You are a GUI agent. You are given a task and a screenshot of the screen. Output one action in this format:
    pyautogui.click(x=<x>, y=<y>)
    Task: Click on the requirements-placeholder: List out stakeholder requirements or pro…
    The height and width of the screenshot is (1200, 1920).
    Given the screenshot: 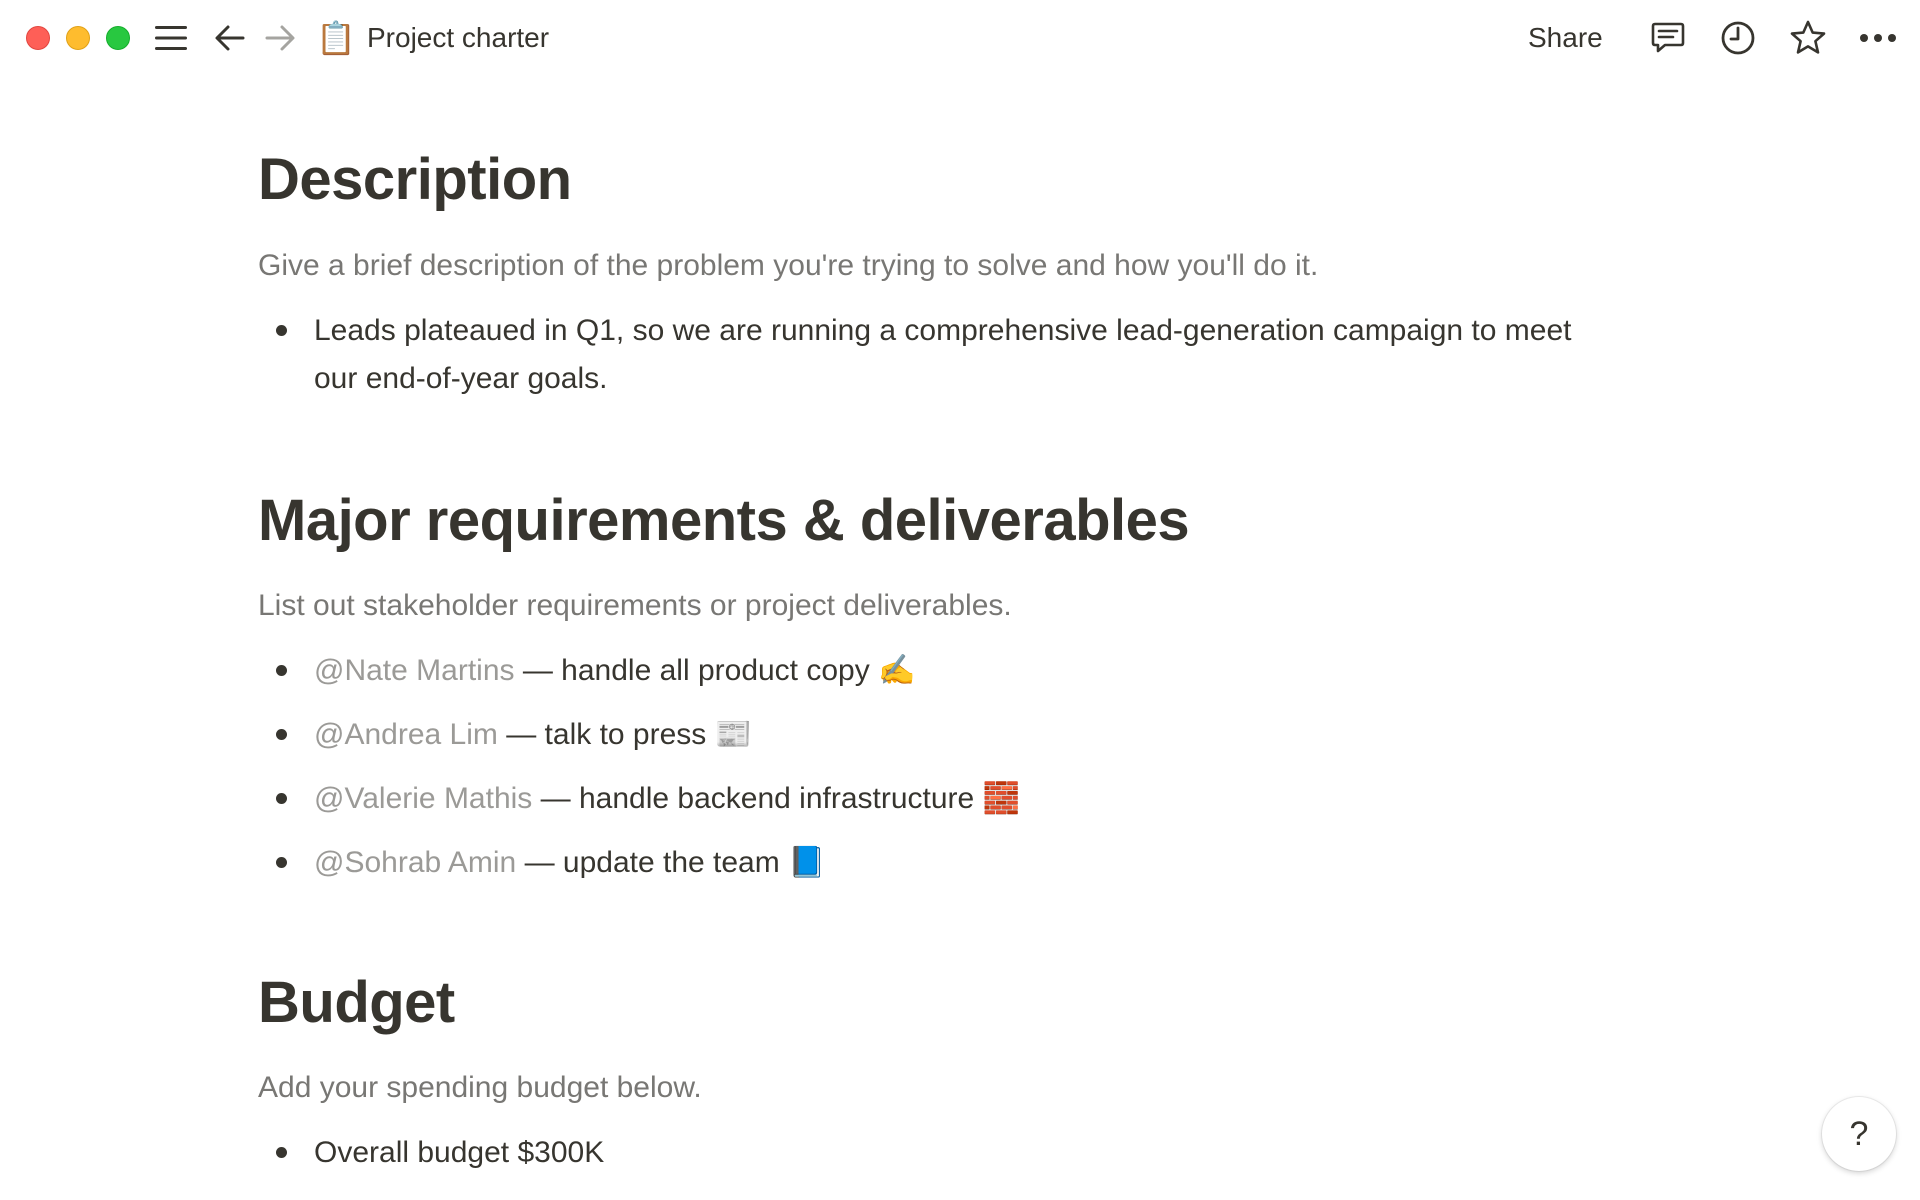 What is the action you would take?
    pyautogui.click(x=635, y=606)
    